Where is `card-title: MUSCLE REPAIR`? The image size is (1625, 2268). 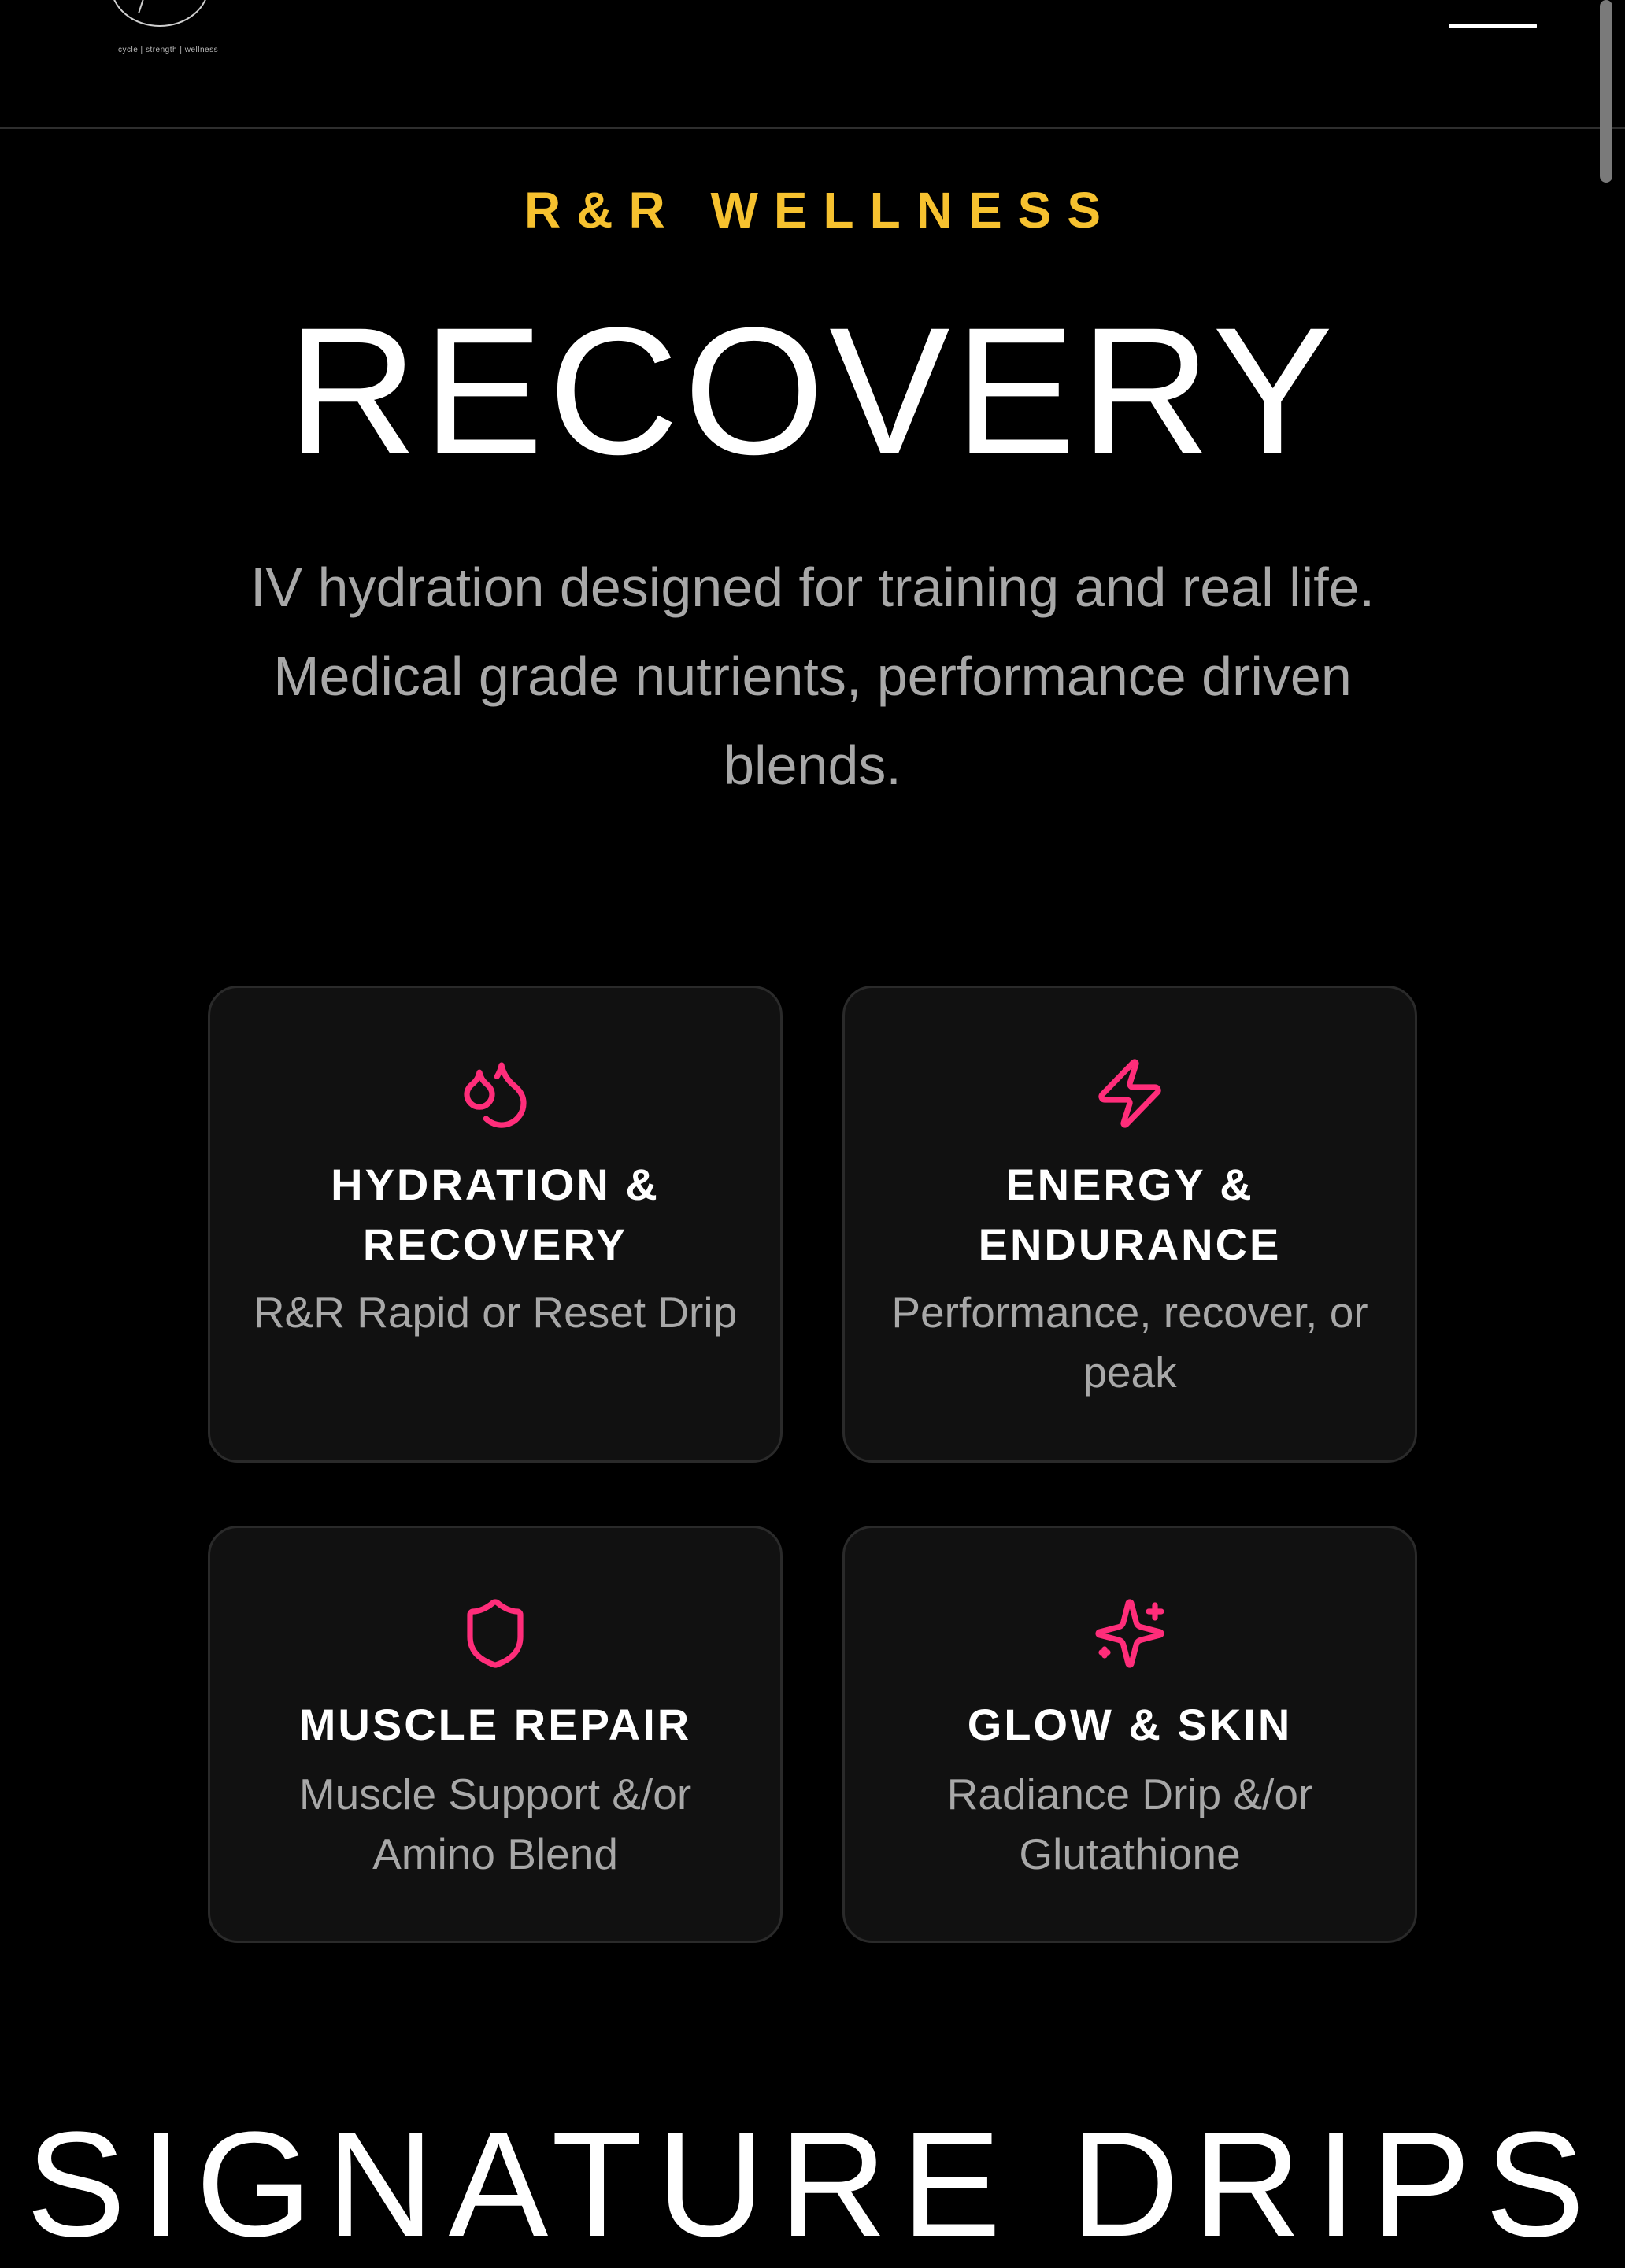
card-title: MUSCLE REPAIR is located at coordinates (495, 1725).